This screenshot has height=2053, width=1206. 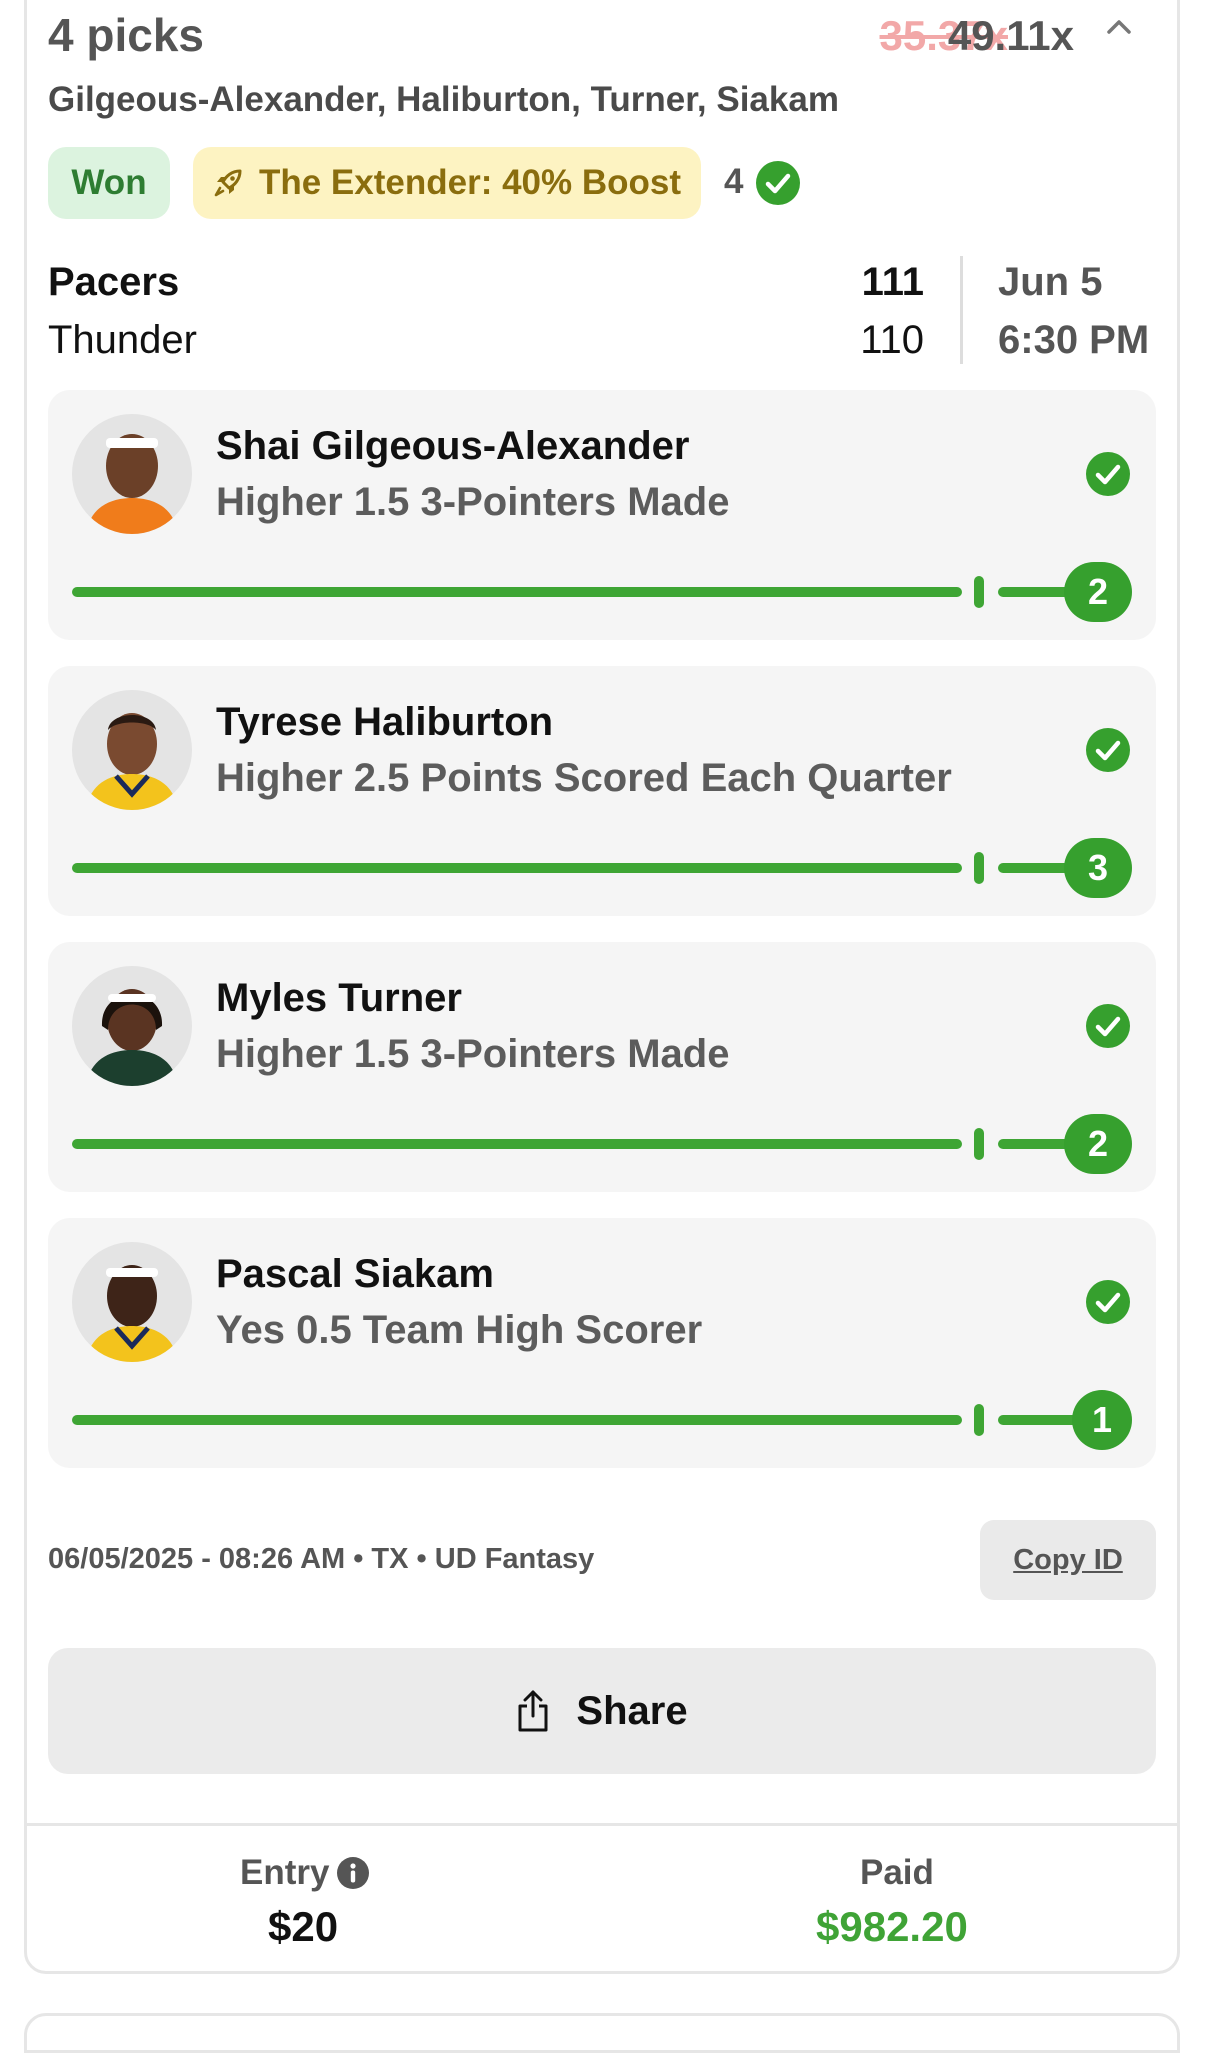 I want to click on team-away-name: Thunder, so click(x=122, y=340).